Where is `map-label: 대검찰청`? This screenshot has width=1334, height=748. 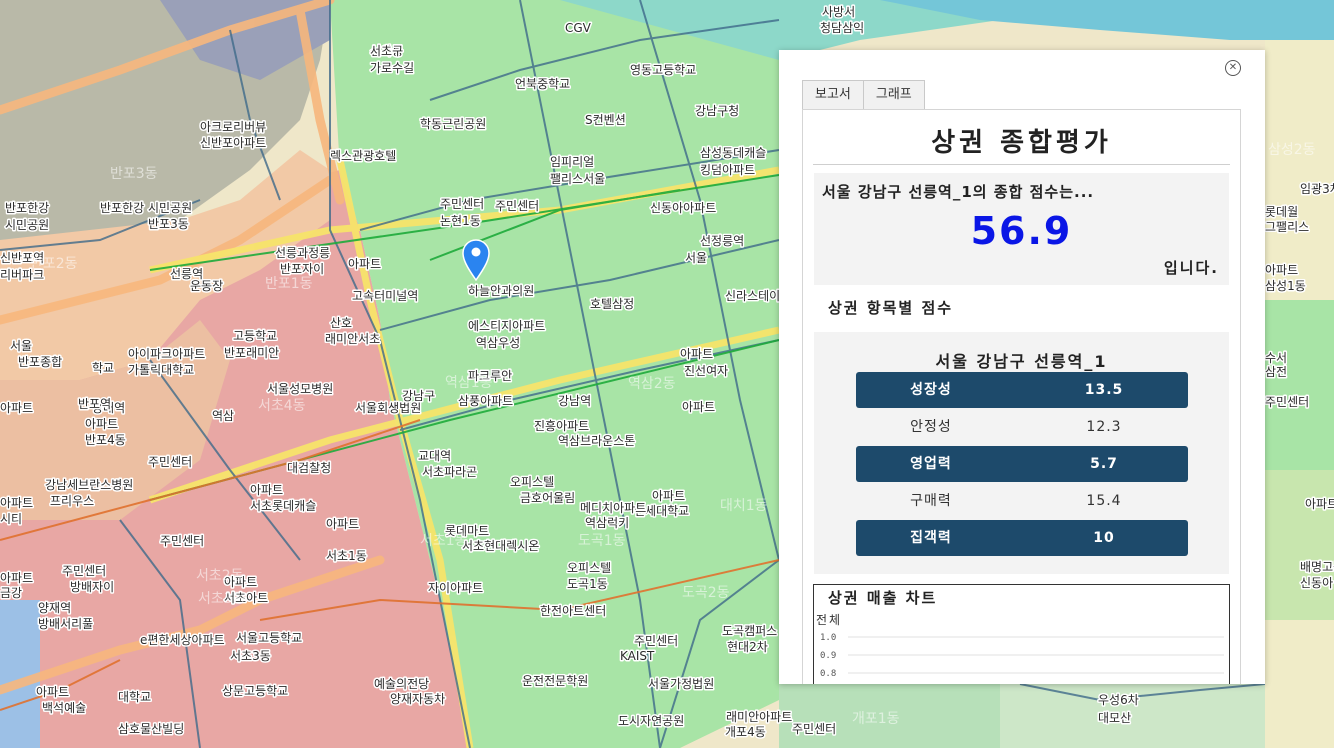 map-label: 대검찰청 is located at coordinates (309, 468).